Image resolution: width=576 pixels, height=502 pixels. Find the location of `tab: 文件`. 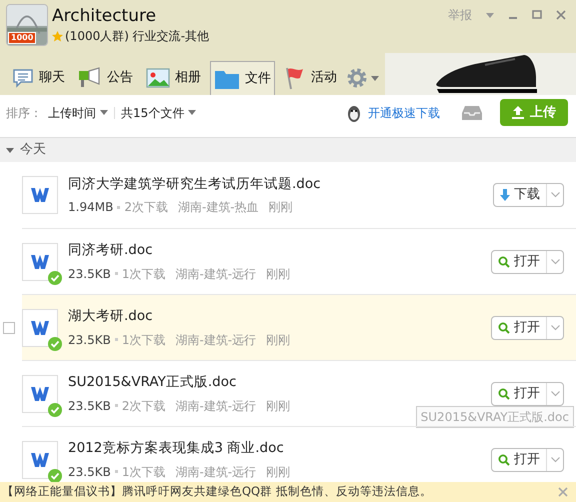

tab: 文件 is located at coordinates (242, 78).